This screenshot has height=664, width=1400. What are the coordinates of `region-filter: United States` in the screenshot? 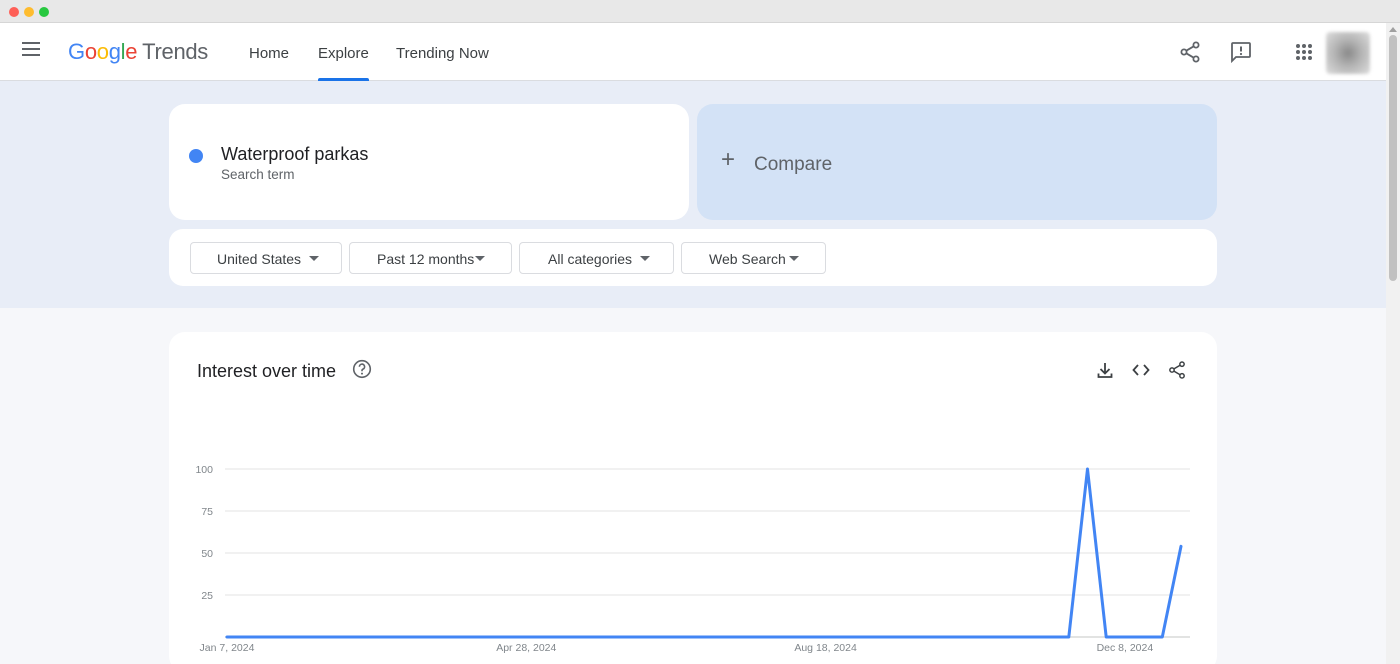 It's located at (266, 258).